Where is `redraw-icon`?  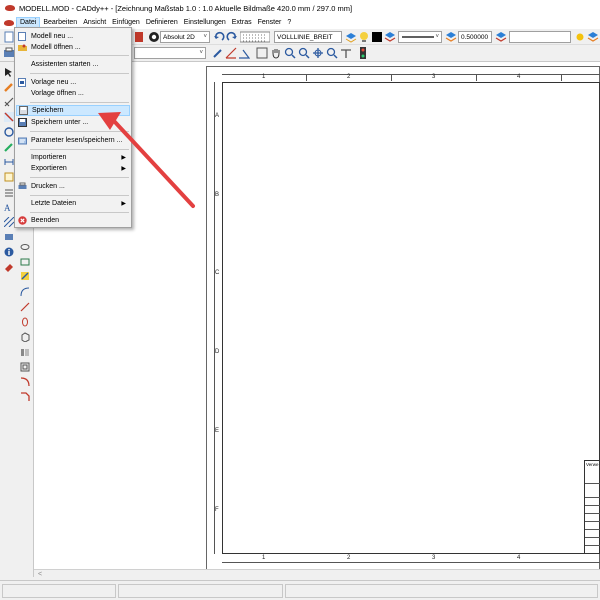
redraw-icon is located at coordinates (346, 53).